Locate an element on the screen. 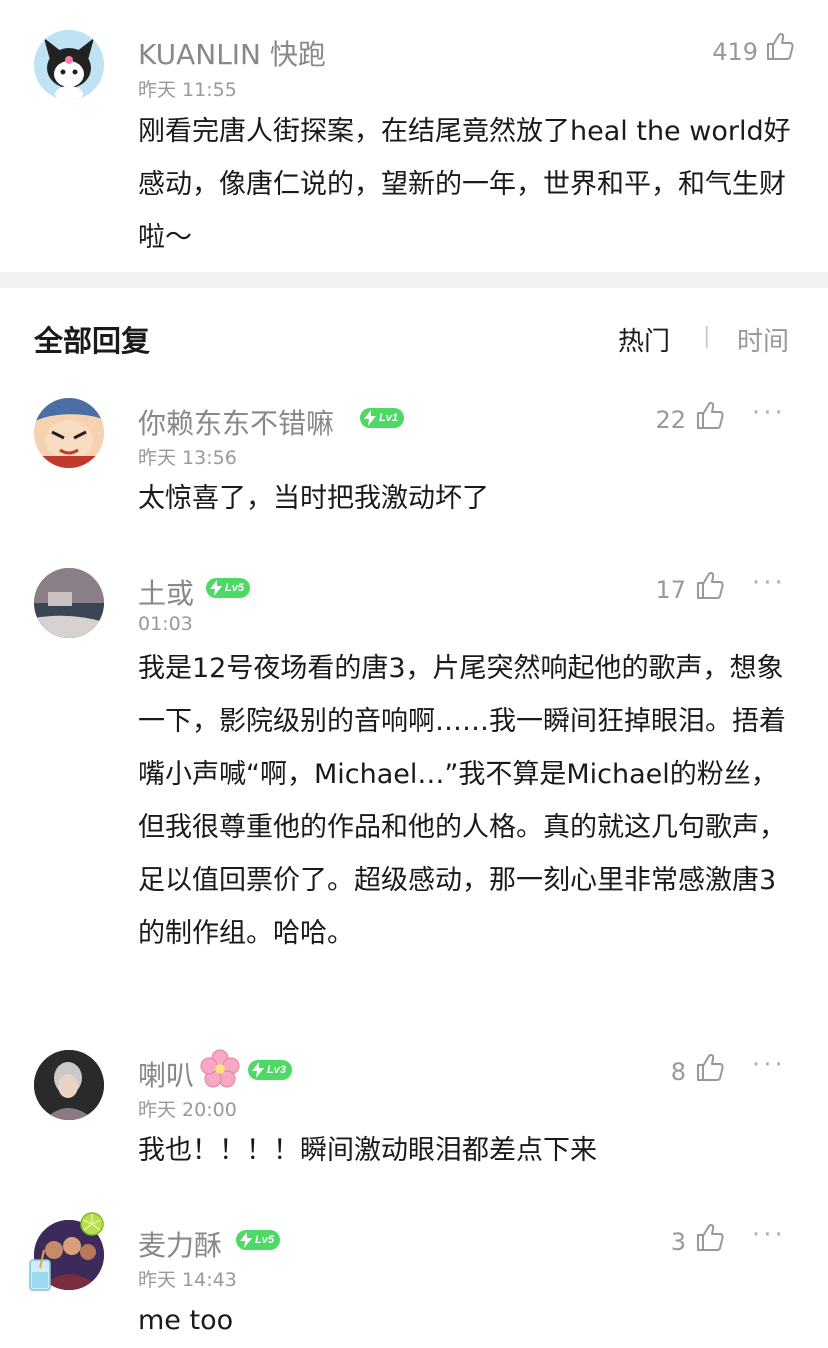 Image resolution: width=828 pixels, height=1348 pixels. reply-author-name: 喇叭 is located at coordinates (166, 1074).